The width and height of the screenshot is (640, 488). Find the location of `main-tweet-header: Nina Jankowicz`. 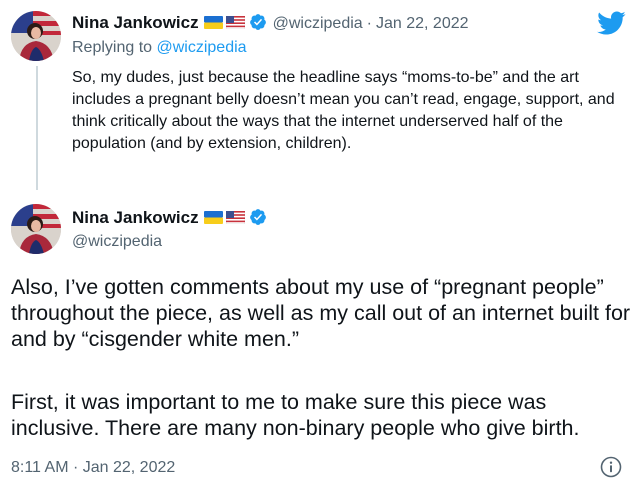

main-tweet-header: Nina Jankowicz is located at coordinates (169, 218).